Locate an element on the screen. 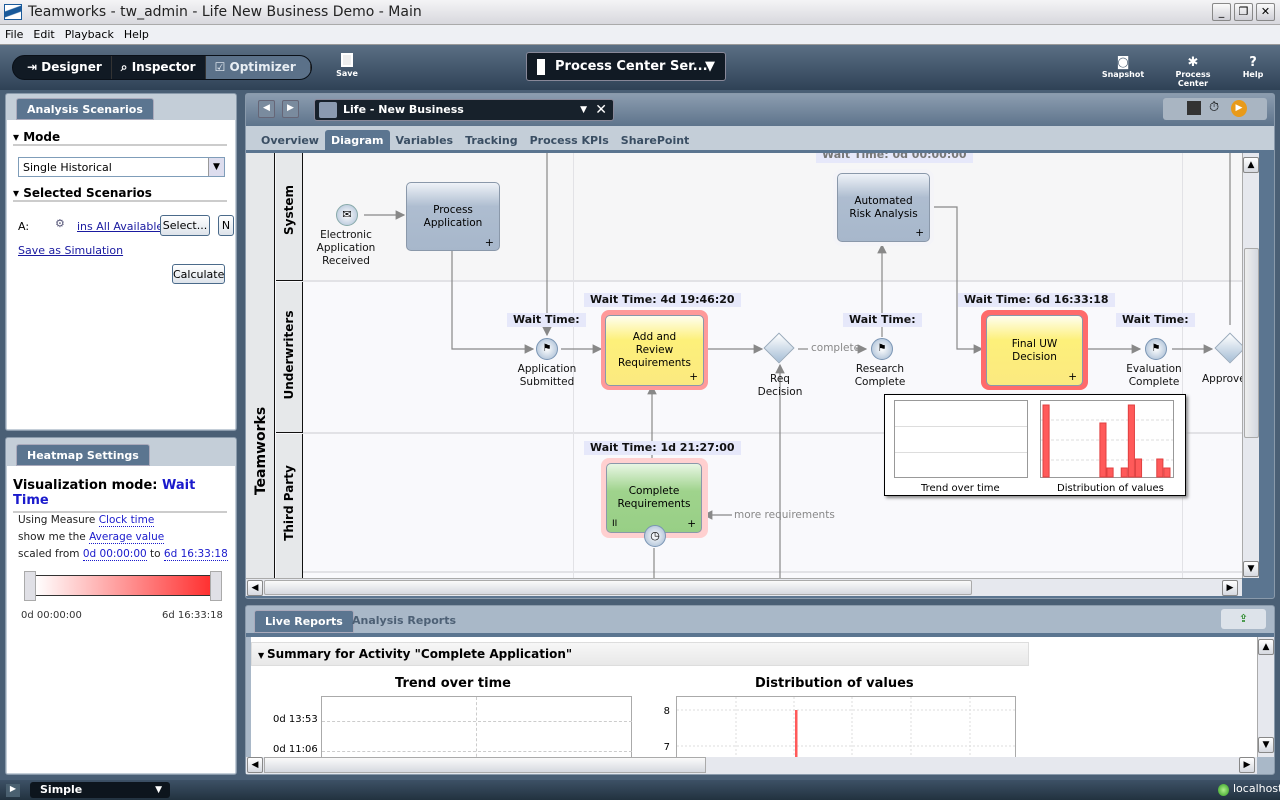 The height and width of the screenshot is (800, 1280). process-center-button: ✱ Process Center is located at coordinates (1193, 71).